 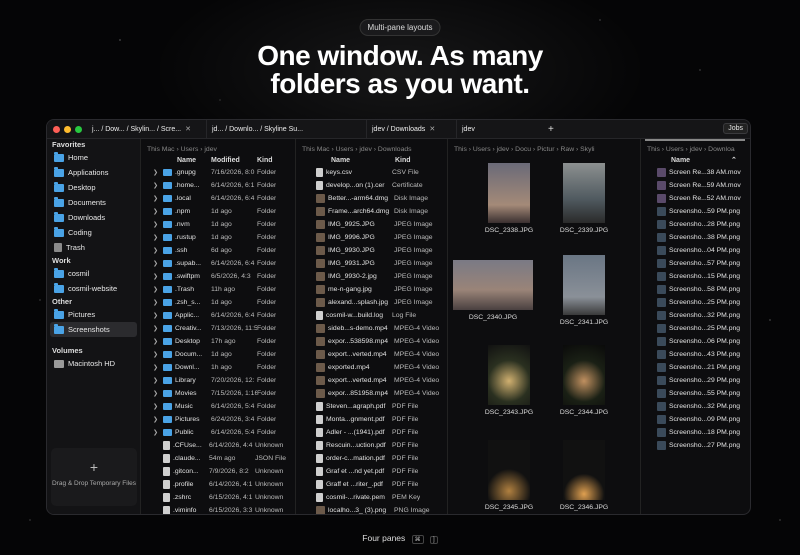 I want to click on photo-item: DSC_2341.JPG, so click(x=584, y=290).